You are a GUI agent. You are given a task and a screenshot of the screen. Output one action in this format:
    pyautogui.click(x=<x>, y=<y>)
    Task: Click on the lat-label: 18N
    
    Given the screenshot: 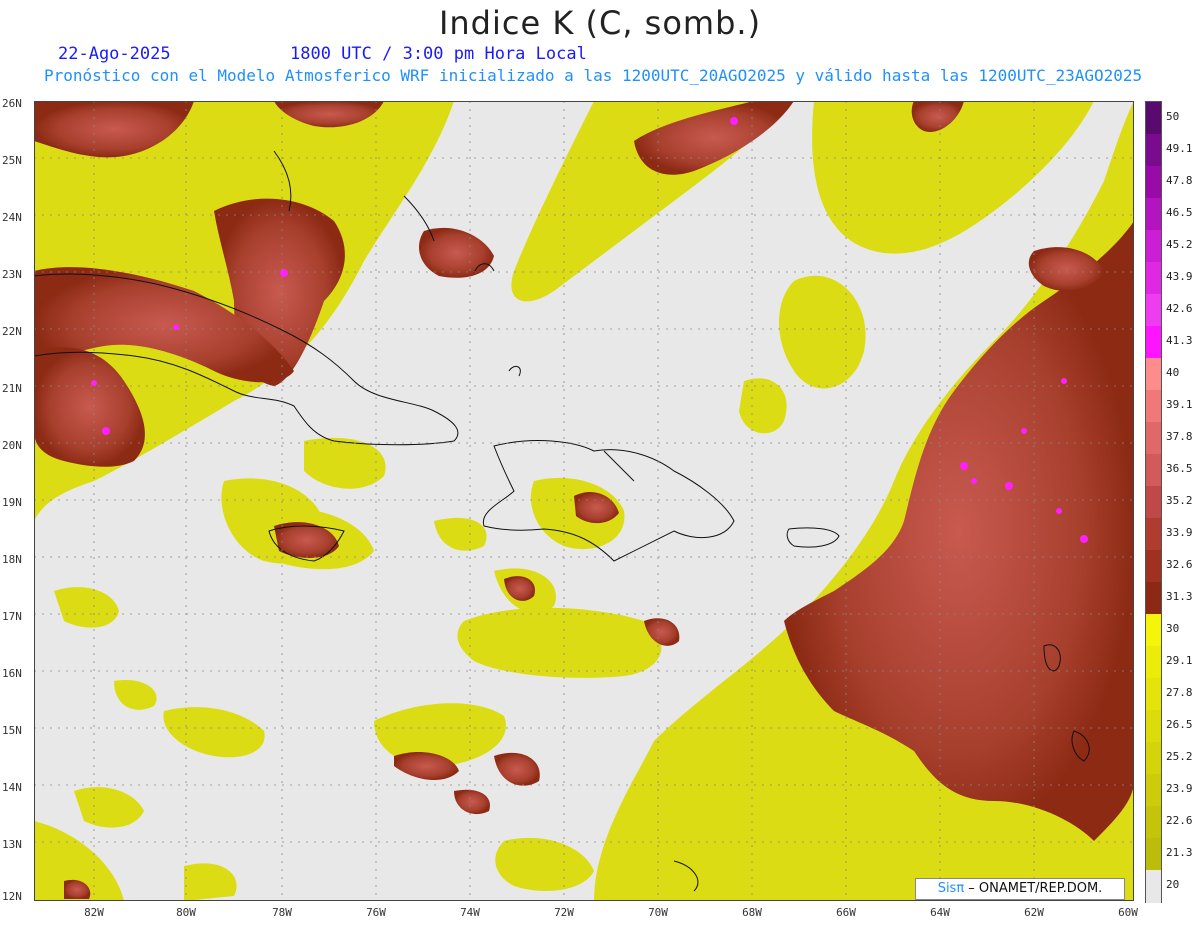 What is the action you would take?
    pyautogui.click(x=12, y=559)
    